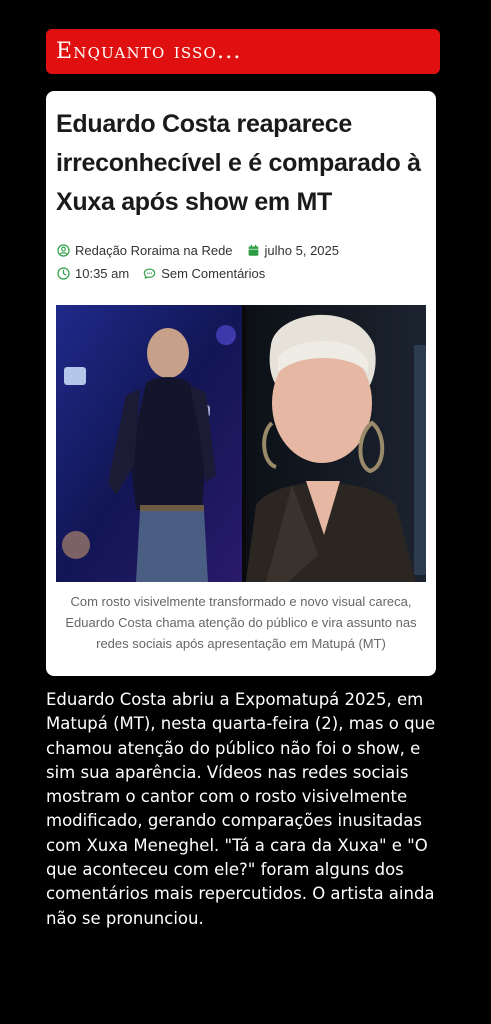 The width and height of the screenshot is (491, 1024). I want to click on comments-link: Sem Comentários, so click(213, 273).